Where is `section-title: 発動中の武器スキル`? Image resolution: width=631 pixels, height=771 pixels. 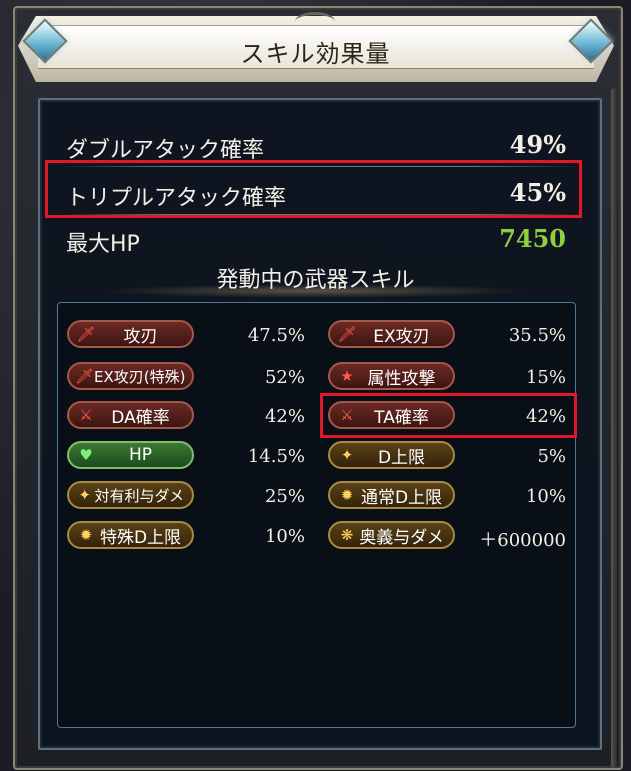
section-title: 発動中の武器スキル is located at coordinates (315, 280).